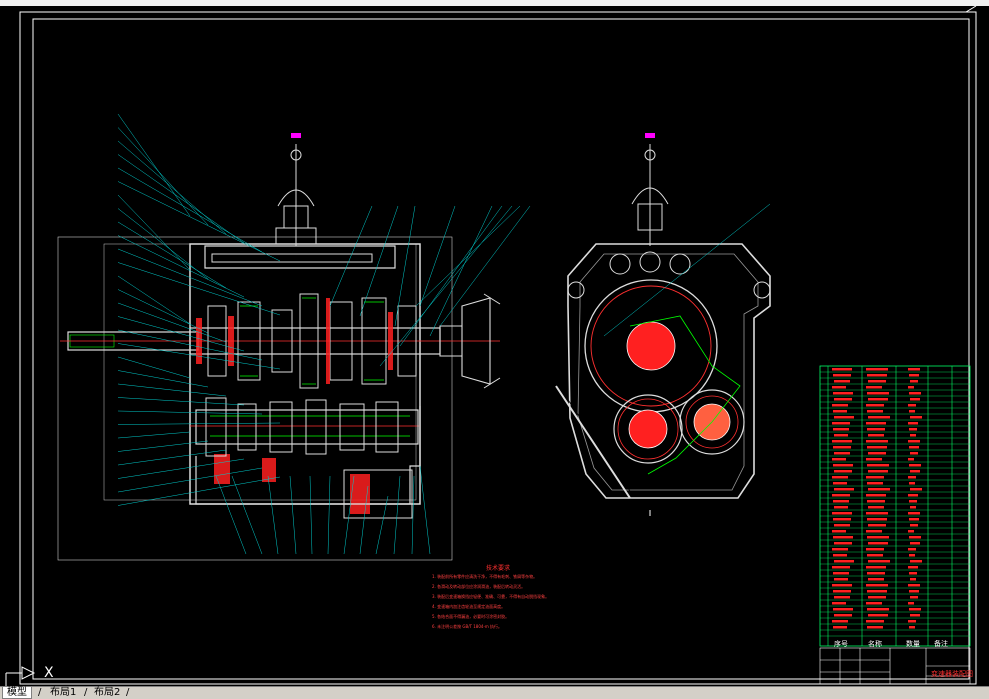  I want to click on technical-note-line: 4. 变速箱内加注齿轮油至规定油面高度。, so click(469, 606).